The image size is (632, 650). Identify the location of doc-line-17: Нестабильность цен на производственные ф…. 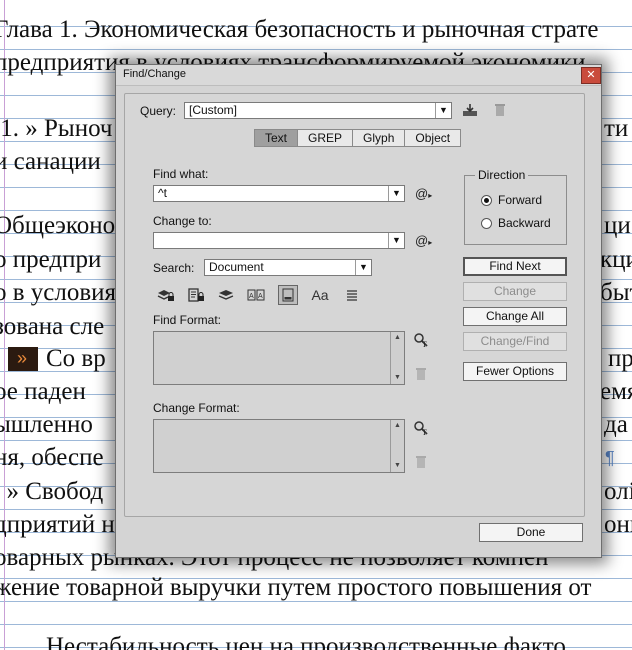
(306, 641).